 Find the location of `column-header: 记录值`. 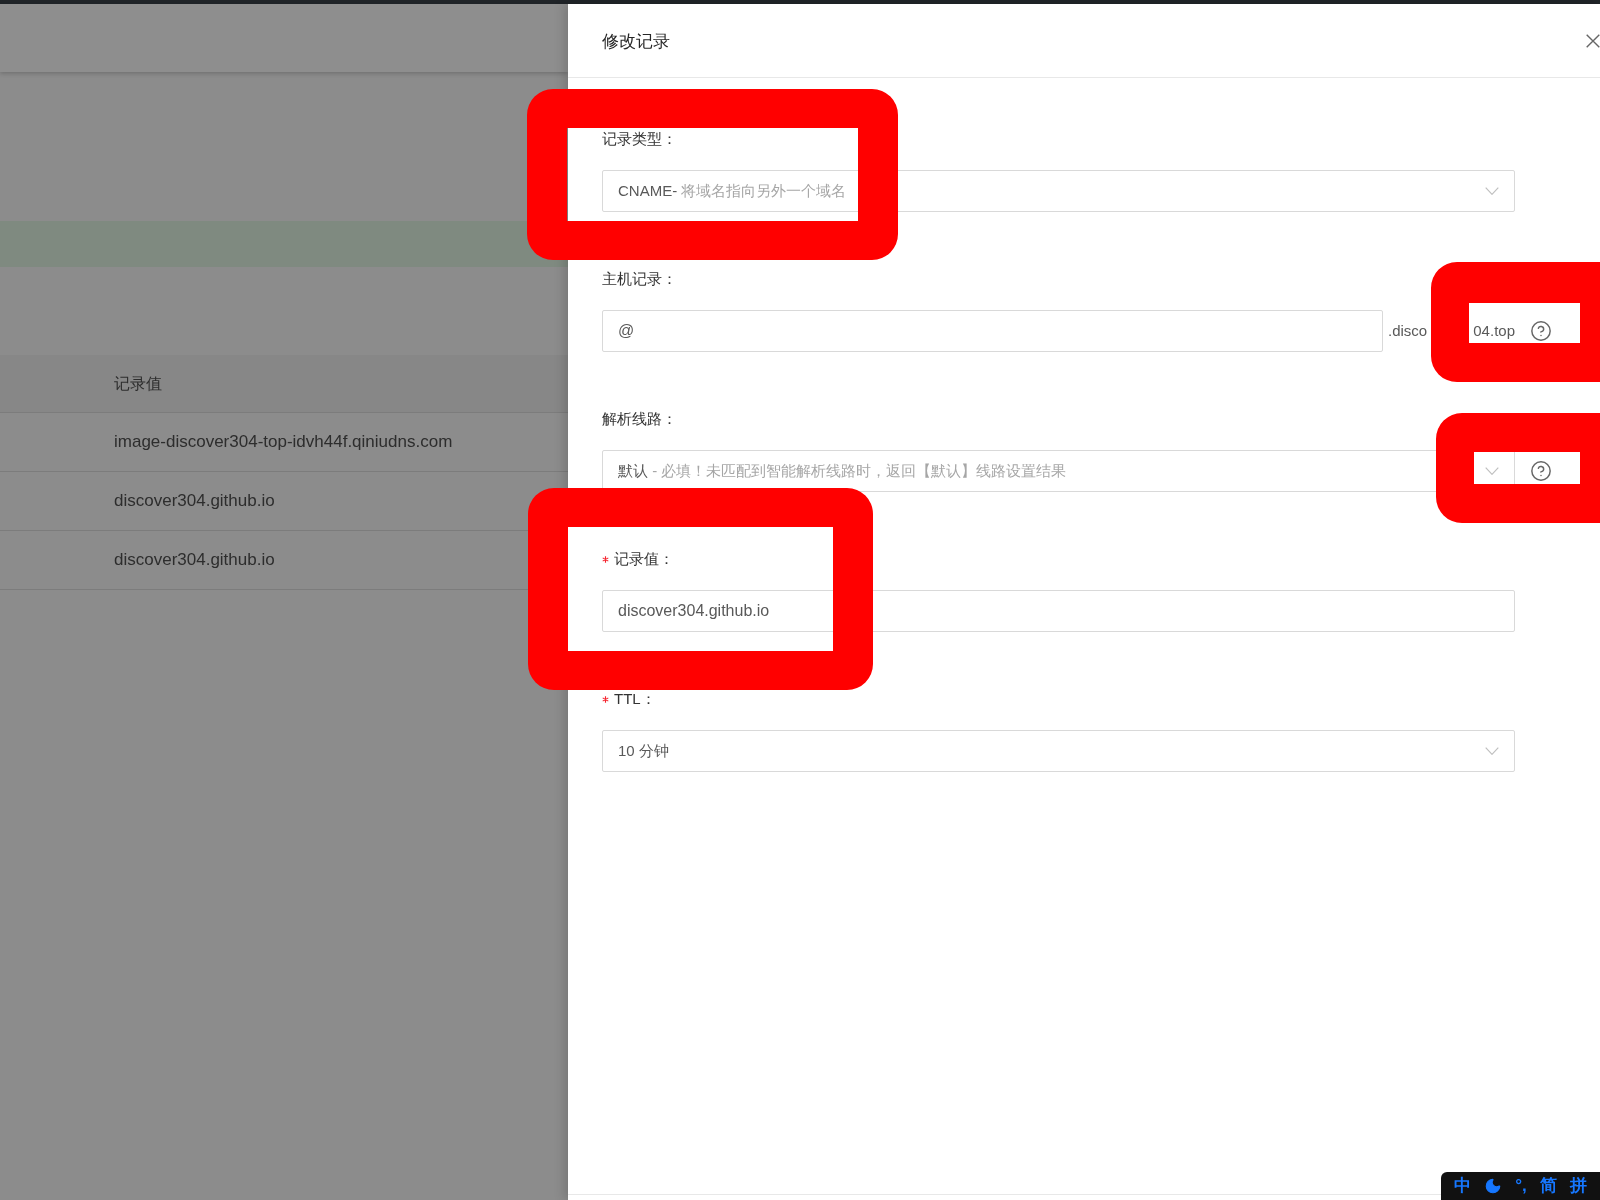

column-header: 记录值 is located at coordinates (138, 383).